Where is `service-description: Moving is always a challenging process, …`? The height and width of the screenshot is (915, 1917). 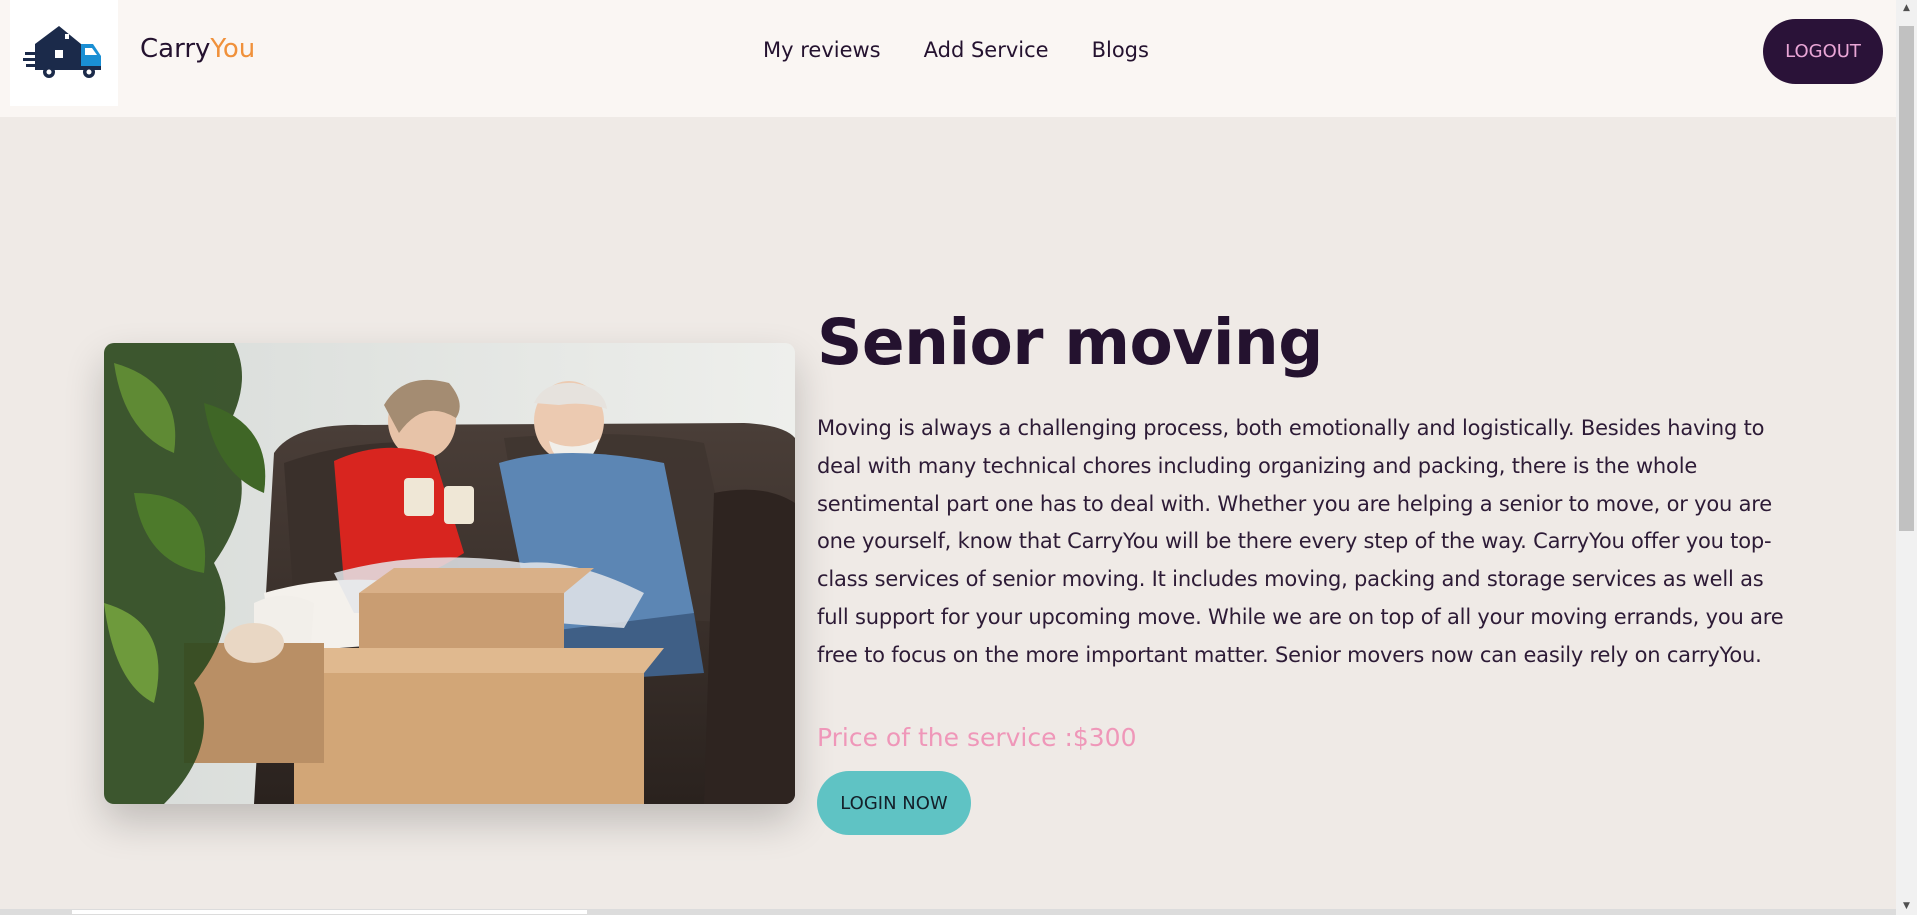 service-description: Moving is always a challenging process, … is located at coordinates (1300, 541).